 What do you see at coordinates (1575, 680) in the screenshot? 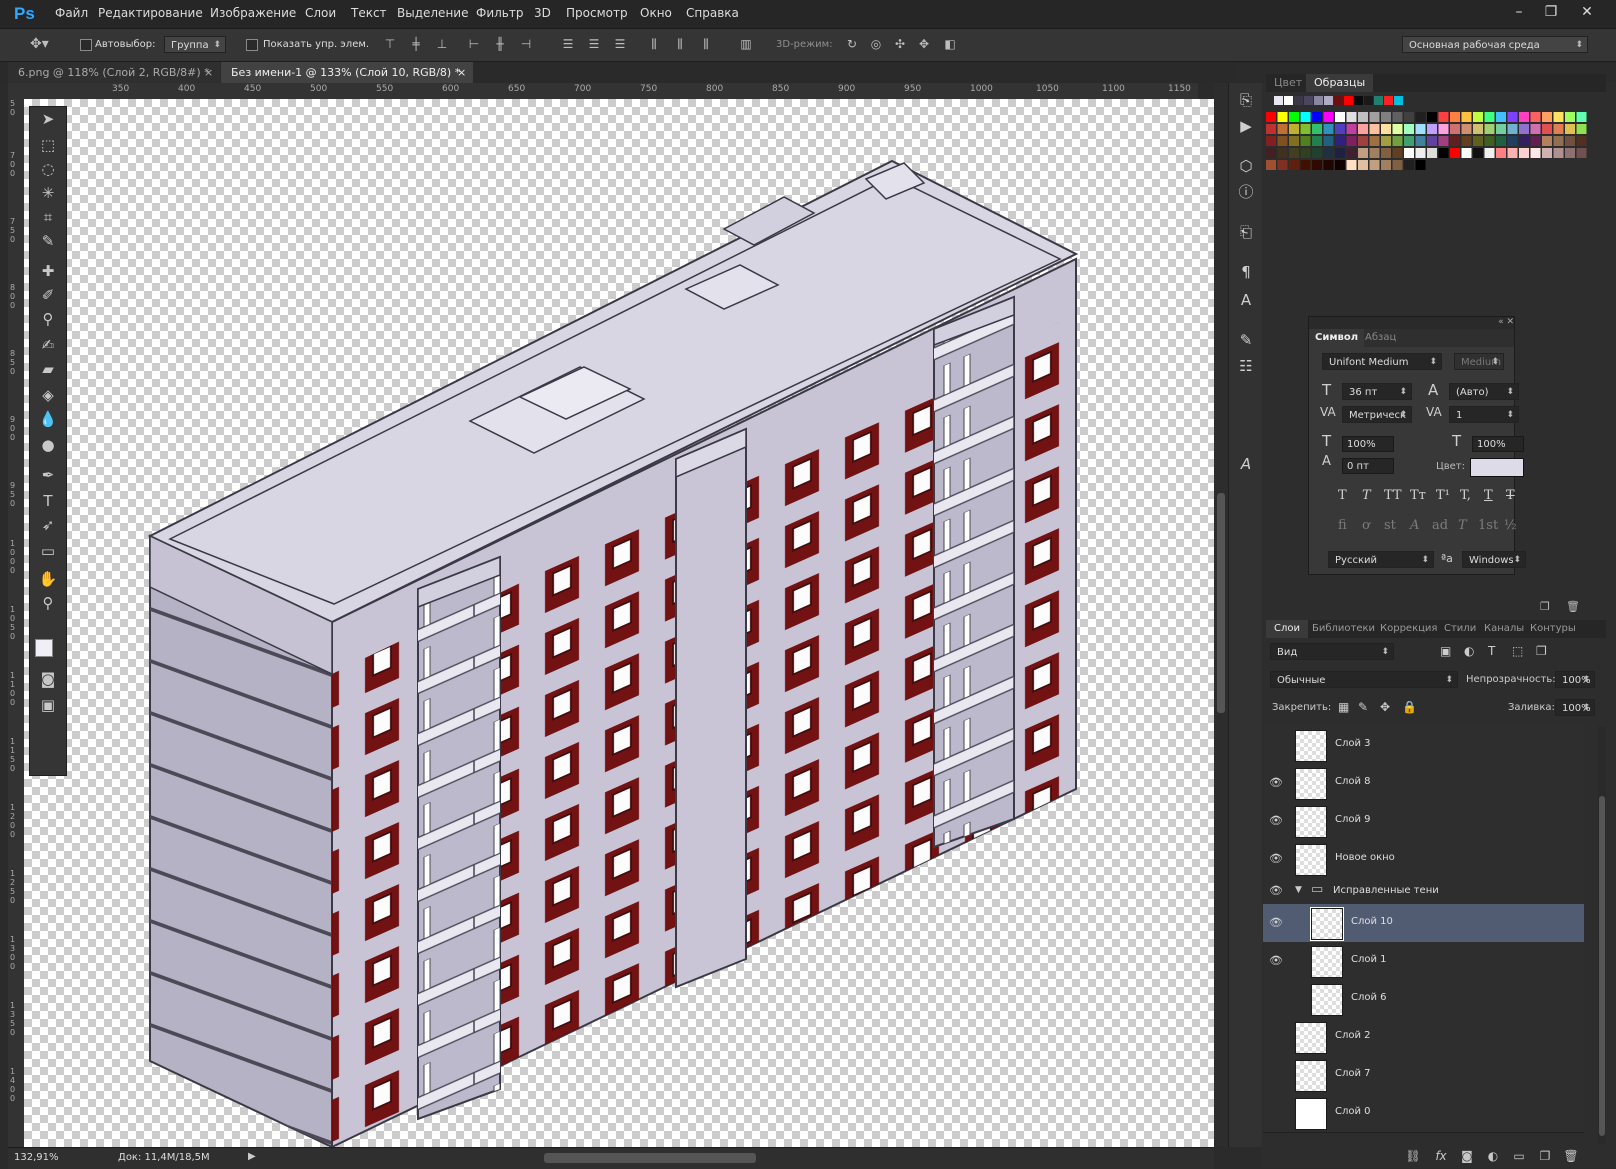
I see `opacity-field: 100%` at bounding box center [1575, 680].